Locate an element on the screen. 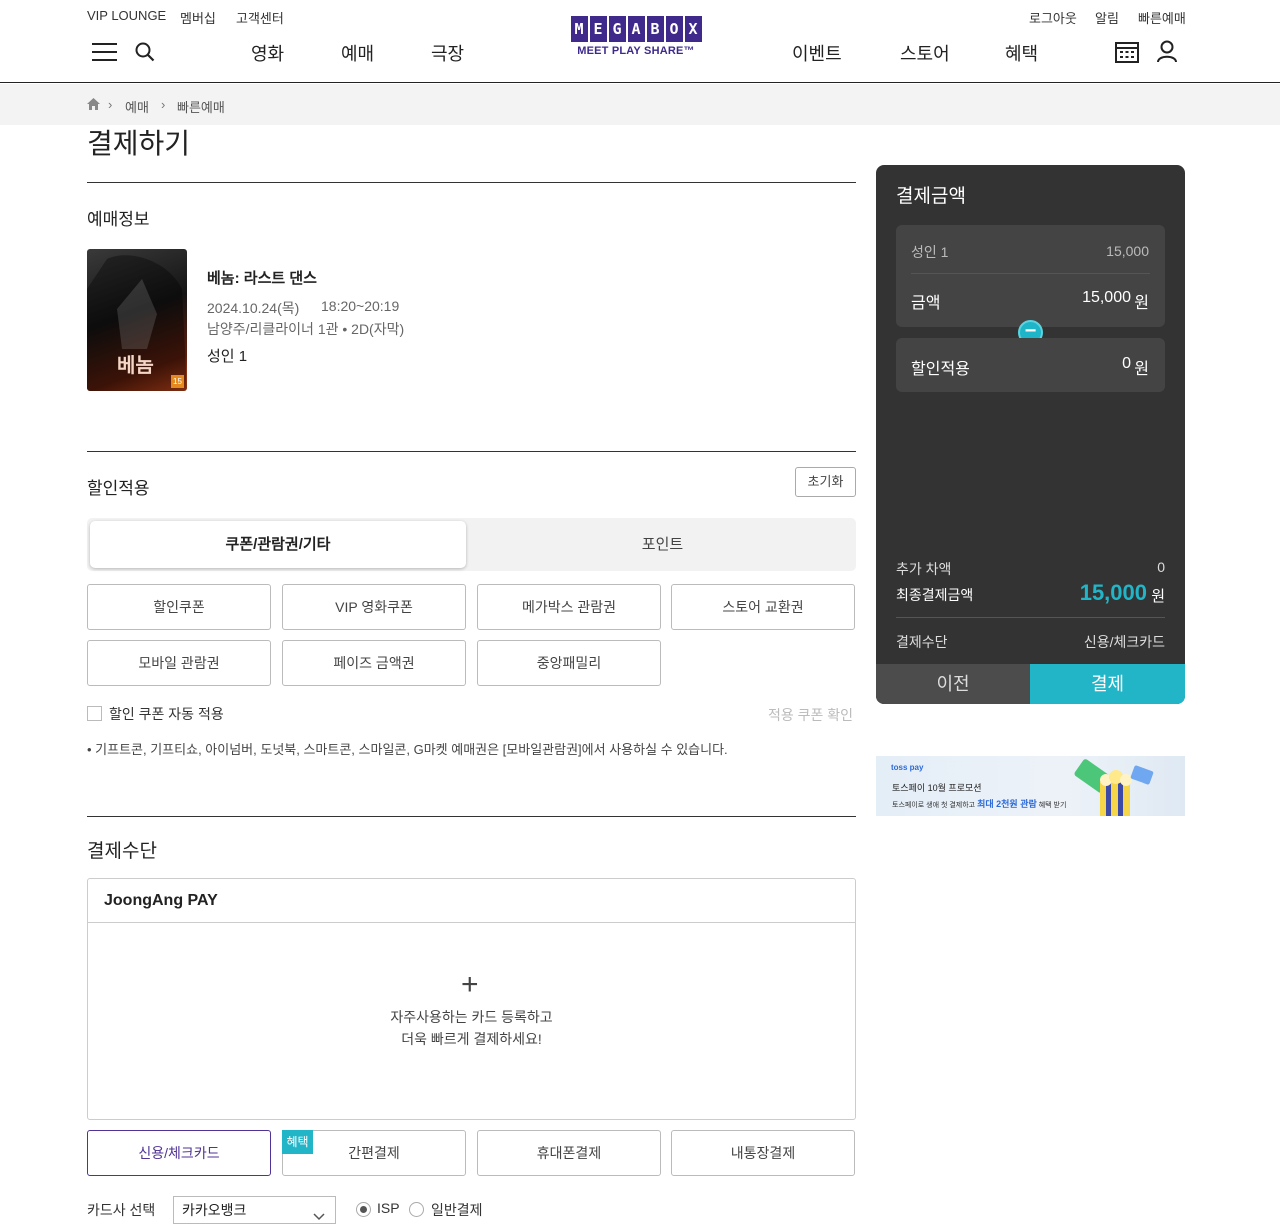 This screenshot has height=1230, width=1280. store-voucher-button: 스토어 교환권 is located at coordinates (763, 607).